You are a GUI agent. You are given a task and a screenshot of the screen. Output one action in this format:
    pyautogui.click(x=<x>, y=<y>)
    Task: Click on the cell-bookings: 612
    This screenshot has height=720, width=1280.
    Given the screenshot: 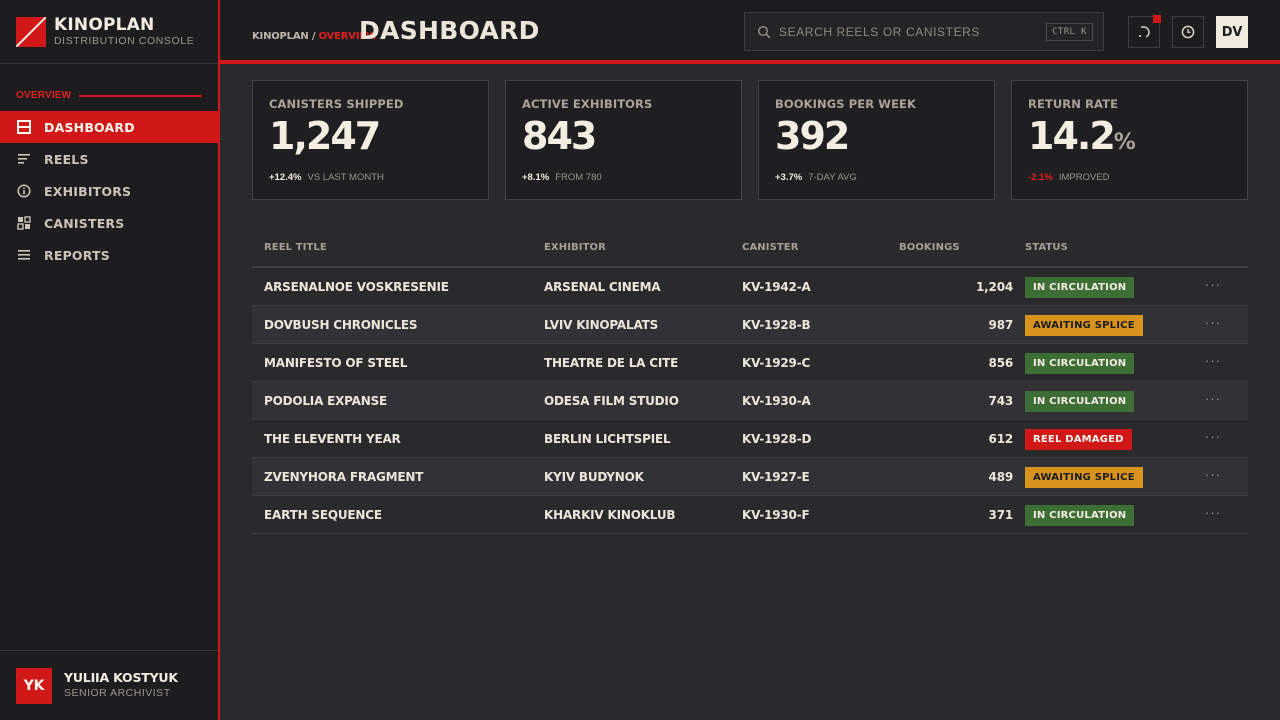 What is the action you would take?
    pyautogui.click(x=1001, y=439)
    